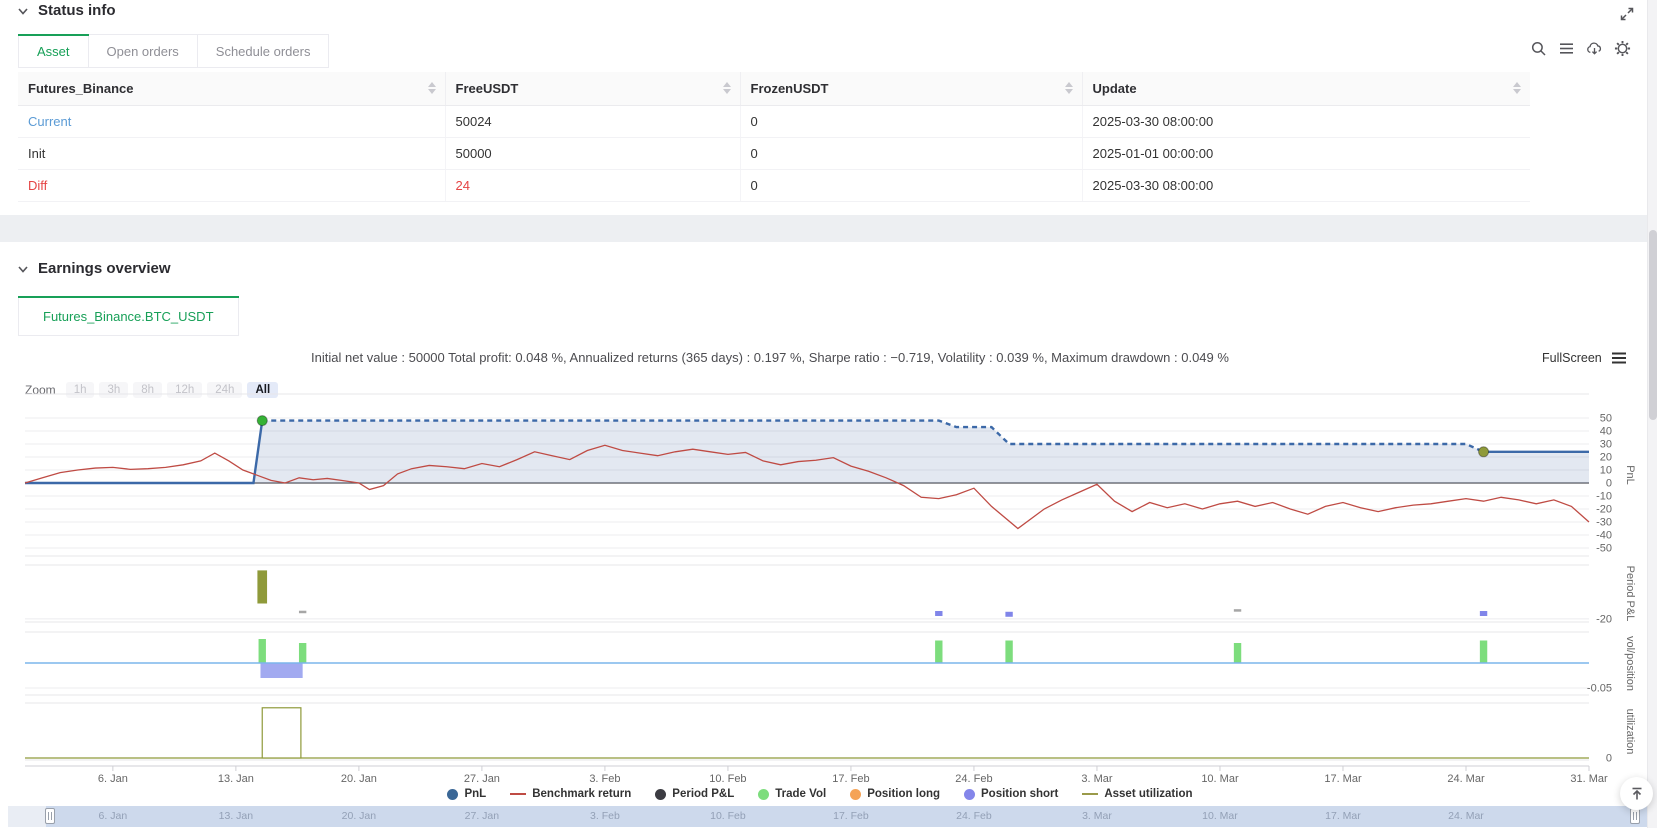 This screenshot has height=828, width=1657. I want to click on legend-line-icon, so click(1090, 794).